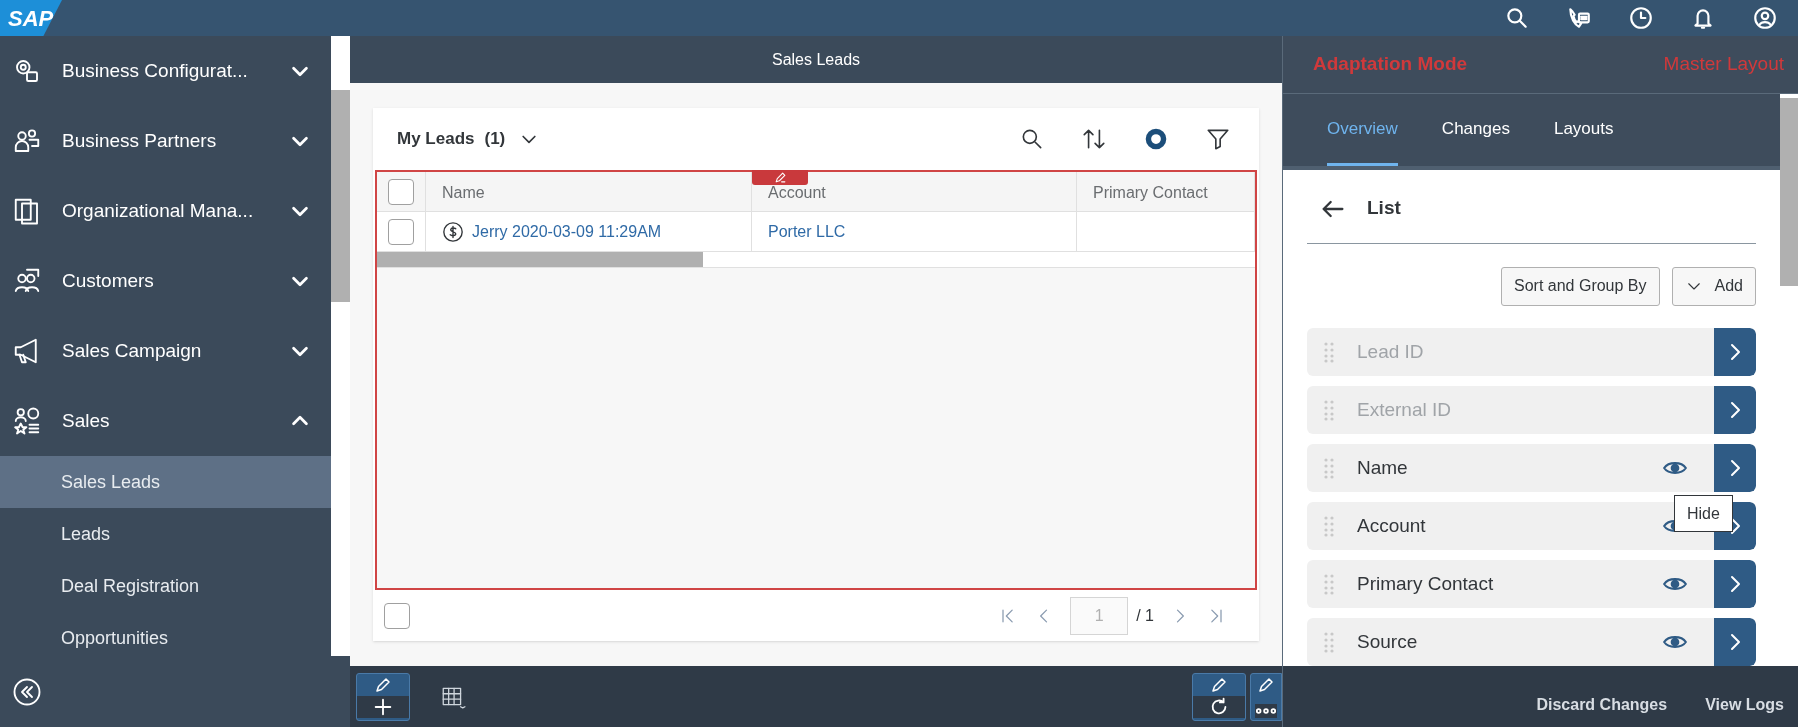  Describe the element at coordinates (540, 259) in the screenshot. I see `horizontal-scrollbar-thumb` at that location.